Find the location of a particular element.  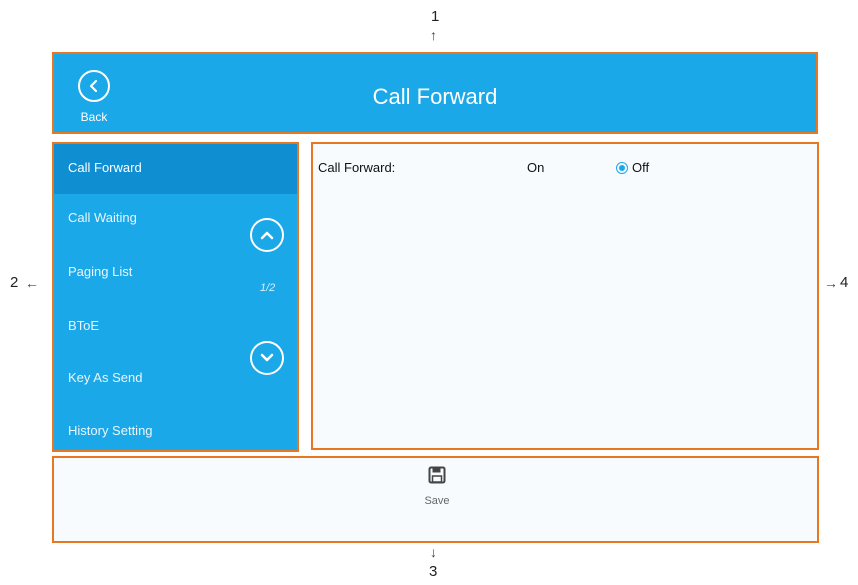

chevron-up-icon is located at coordinates (267, 235).